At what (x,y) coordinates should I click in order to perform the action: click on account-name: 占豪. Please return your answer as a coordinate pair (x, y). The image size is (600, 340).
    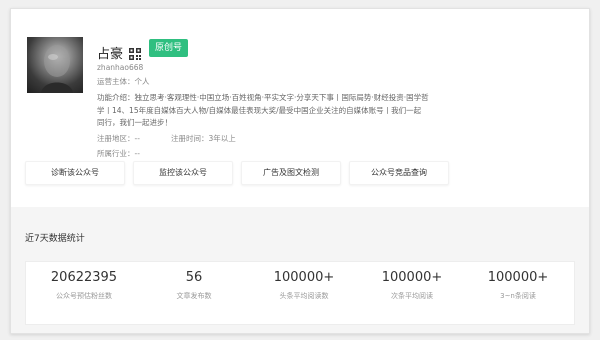
    Looking at the image, I should click on (110, 54).